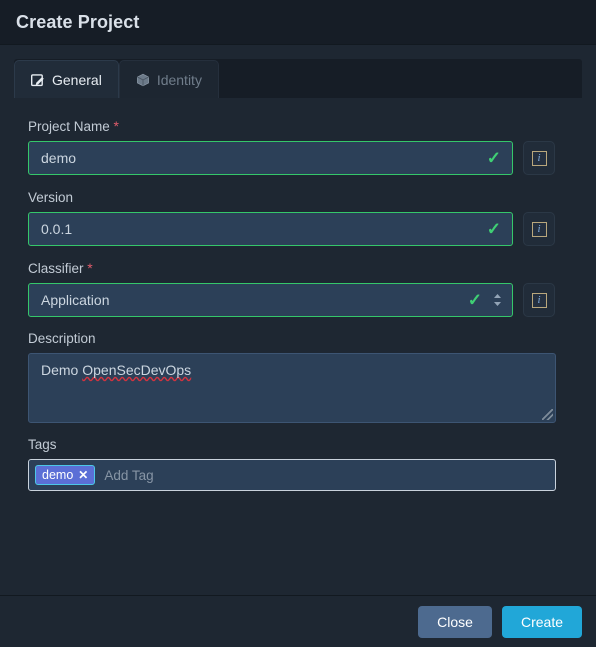 This screenshot has height=647, width=596. What do you see at coordinates (77, 79) in the screenshot?
I see `tab-general-label: General` at bounding box center [77, 79].